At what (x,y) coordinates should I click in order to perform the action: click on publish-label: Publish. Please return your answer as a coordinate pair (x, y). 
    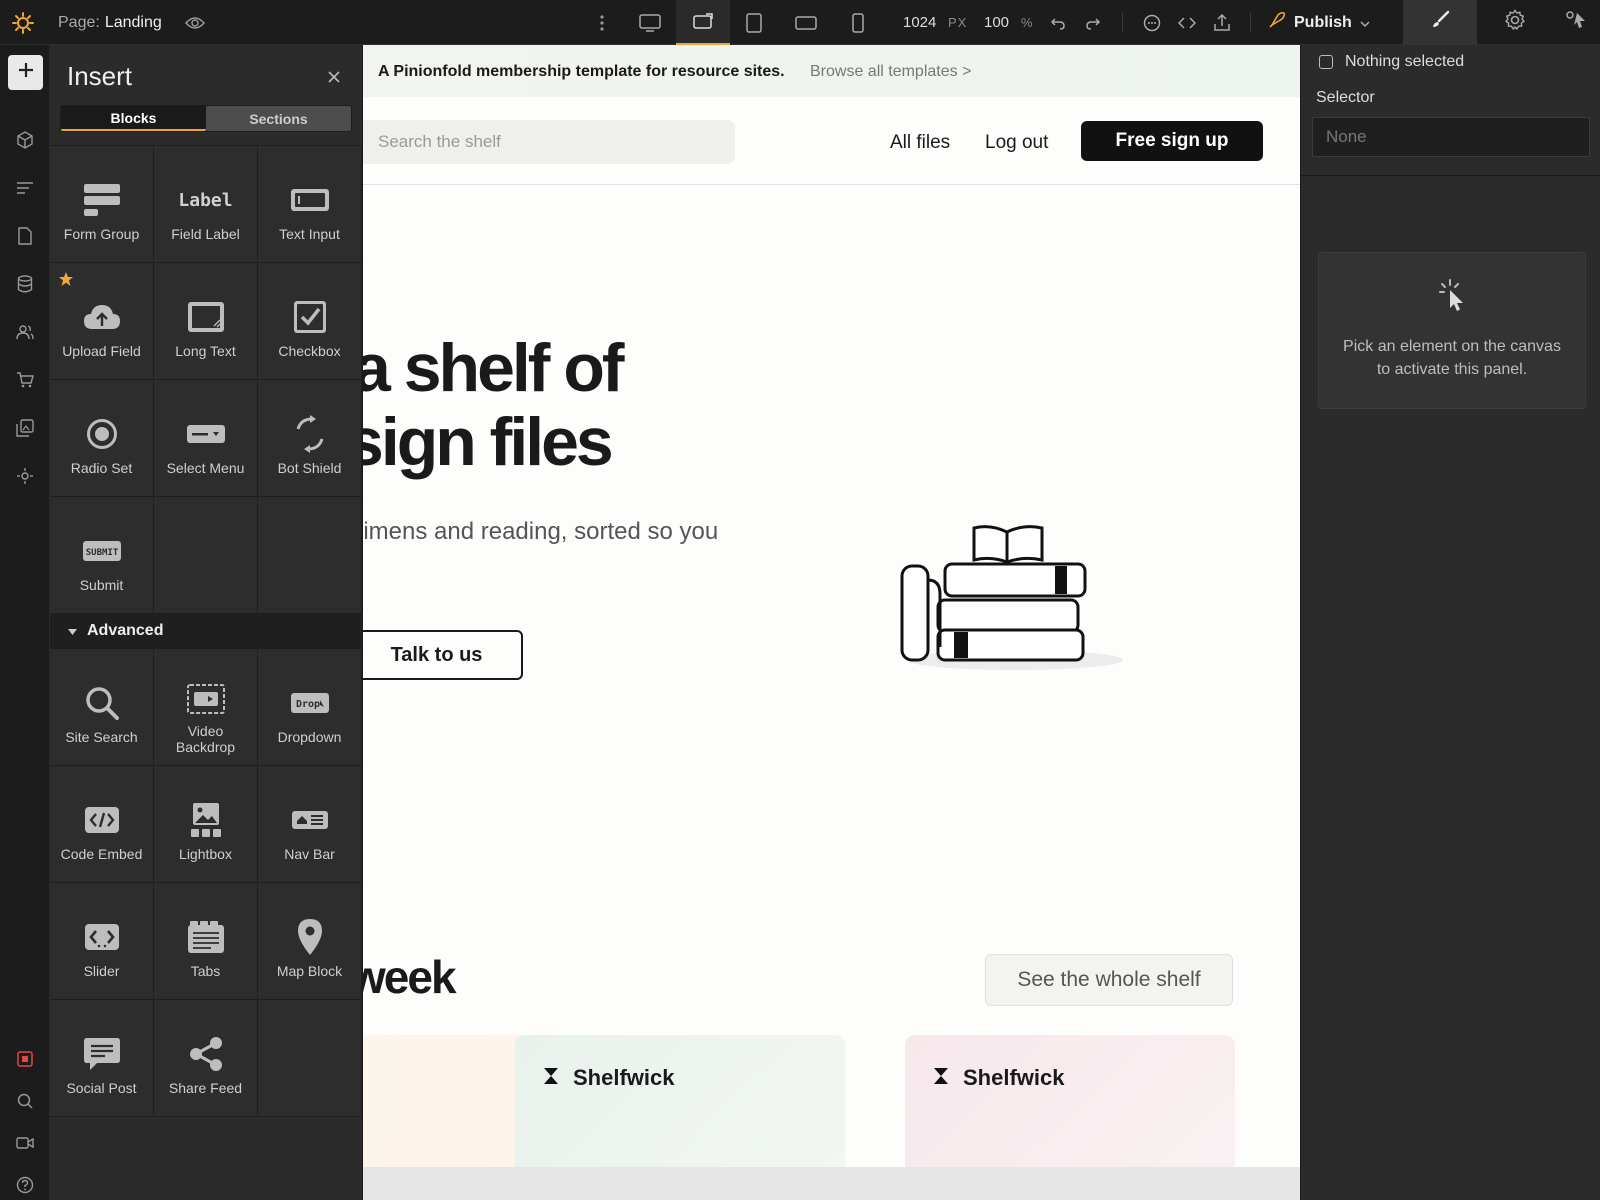
    Looking at the image, I should click on (1323, 22).